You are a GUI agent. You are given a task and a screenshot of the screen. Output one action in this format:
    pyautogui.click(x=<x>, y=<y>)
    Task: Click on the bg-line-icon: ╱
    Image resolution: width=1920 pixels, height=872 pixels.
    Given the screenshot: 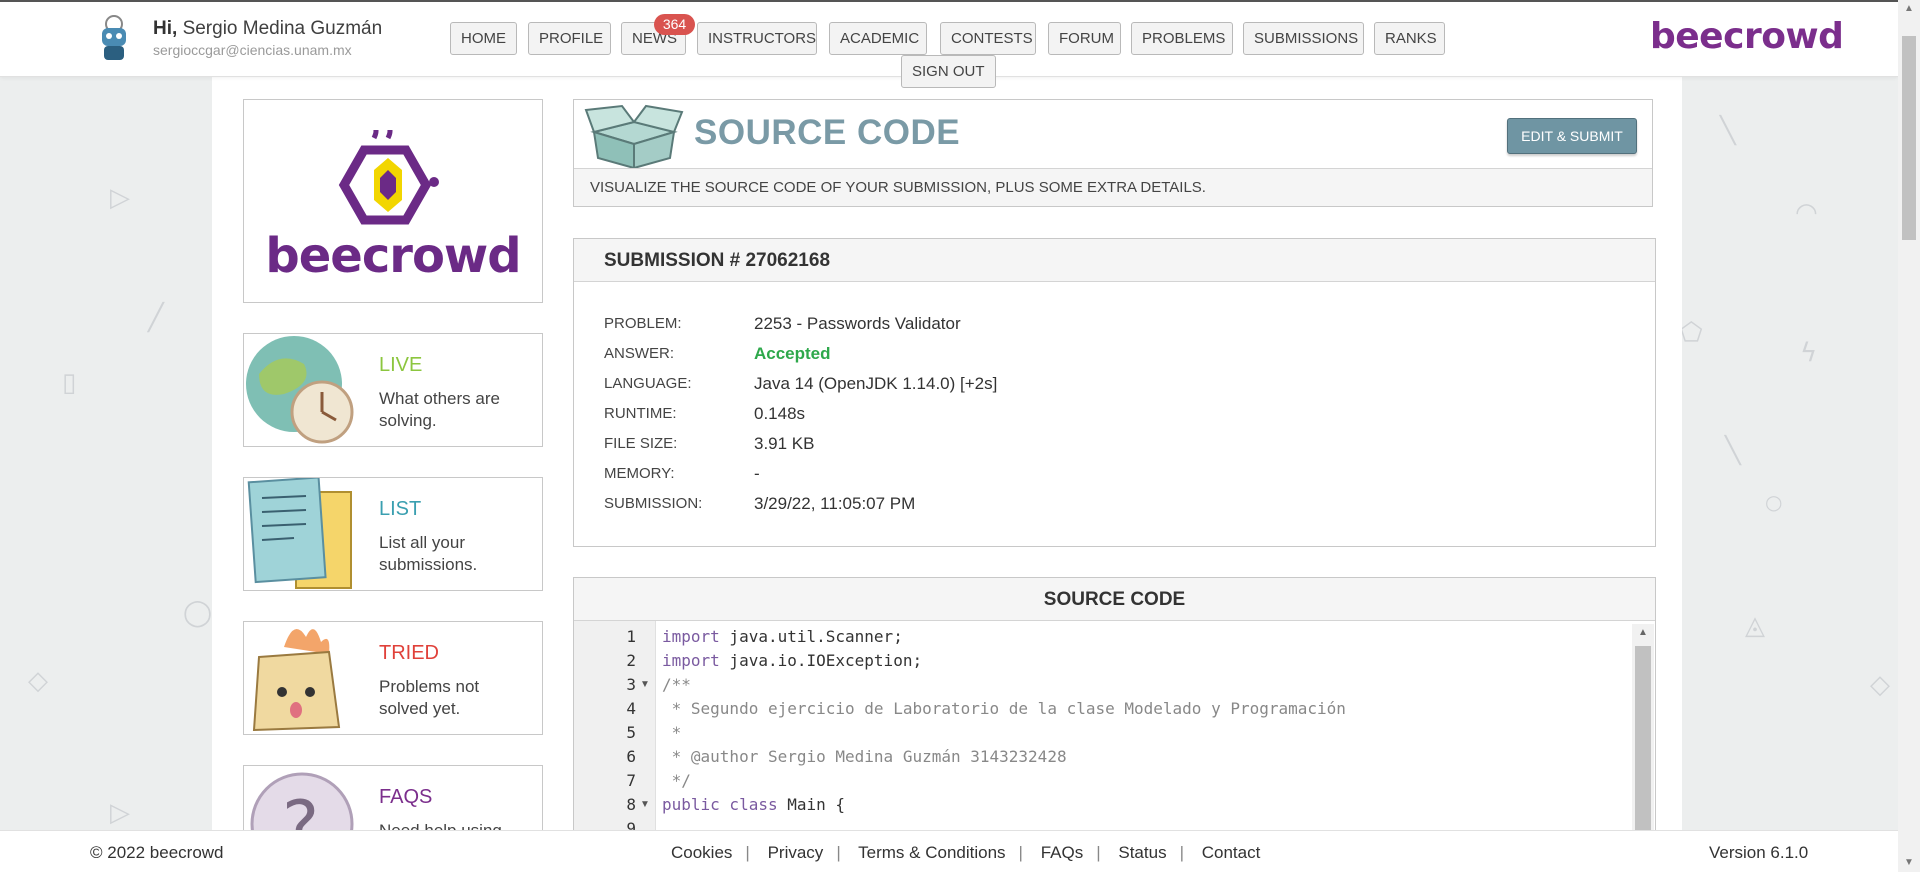 What is the action you would take?
    pyautogui.click(x=156, y=318)
    